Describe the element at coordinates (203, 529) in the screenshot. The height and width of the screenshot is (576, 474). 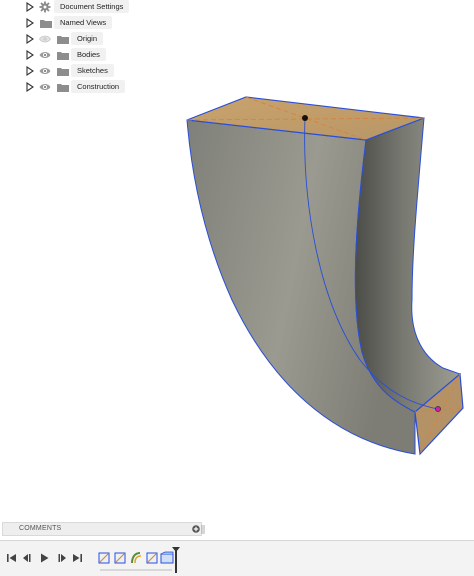
I see `panel-resize-handle` at that location.